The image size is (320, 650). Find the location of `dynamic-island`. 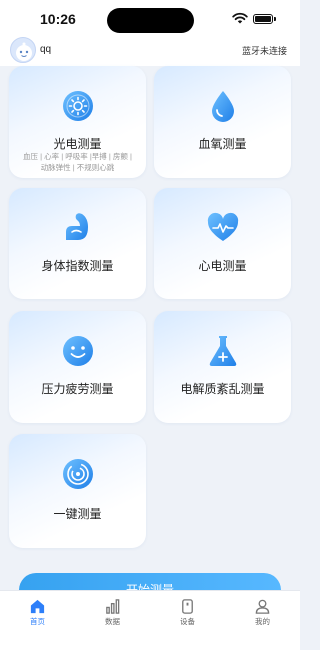

dynamic-island is located at coordinates (150, 20).